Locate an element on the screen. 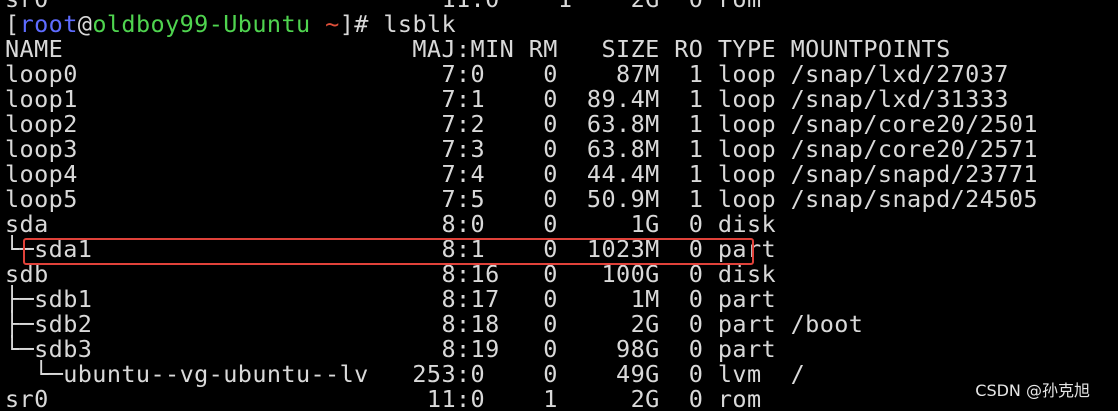 The width and height of the screenshot is (1118, 411). table-row: sr0 11:0 1 2G 0 rom is located at coordinates (383, 398).